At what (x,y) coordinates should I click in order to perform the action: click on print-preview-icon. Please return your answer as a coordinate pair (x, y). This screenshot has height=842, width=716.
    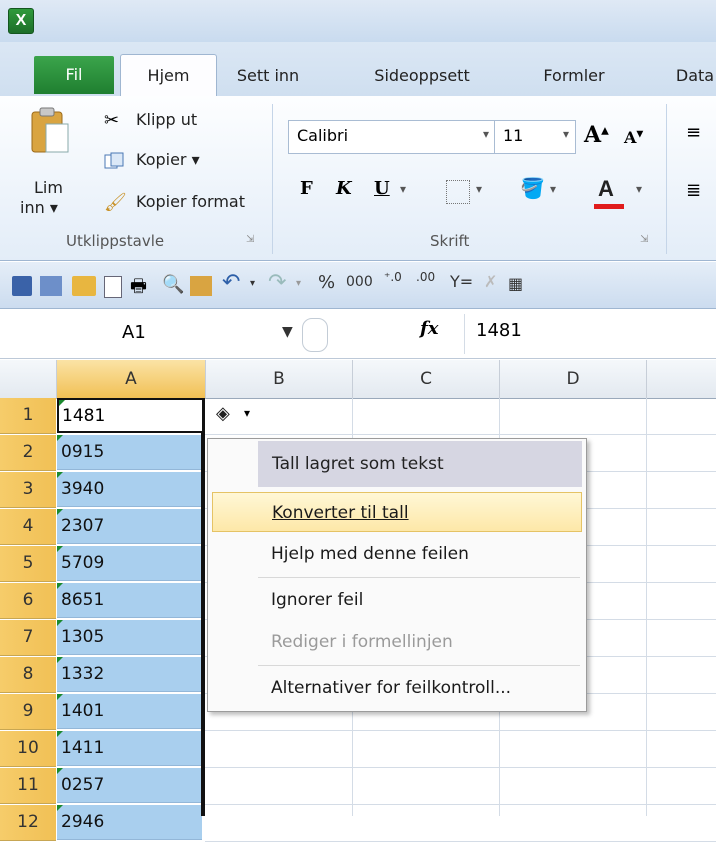
    Looking at the image, I should click on (51, 286).